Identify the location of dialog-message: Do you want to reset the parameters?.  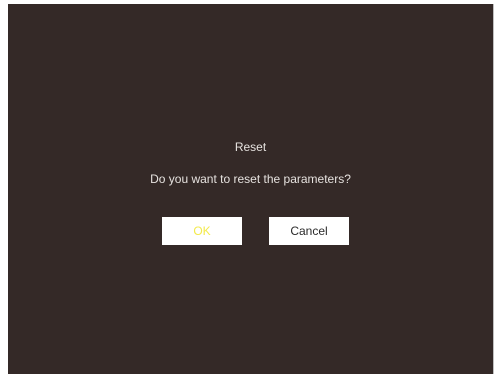
(250, 179).